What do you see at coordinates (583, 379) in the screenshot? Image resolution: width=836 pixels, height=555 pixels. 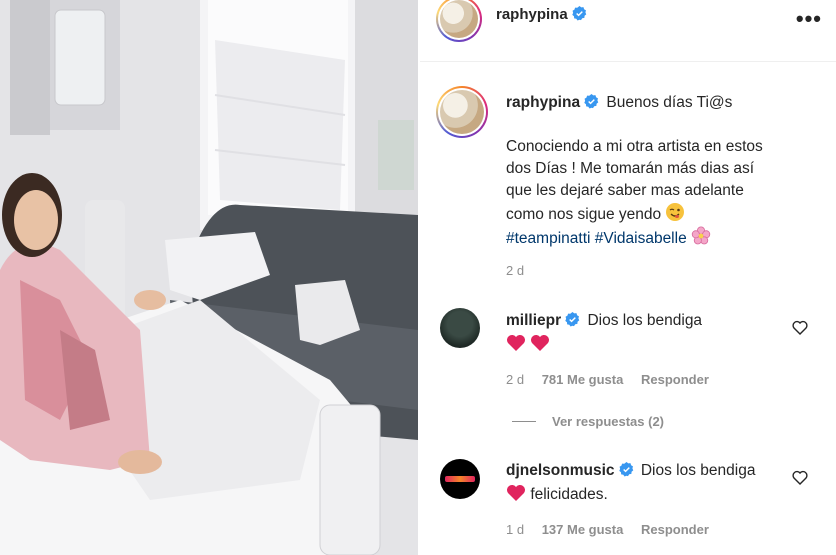 I see `comment-likes: 781 Me gusta` at bounding box center [583, 379].